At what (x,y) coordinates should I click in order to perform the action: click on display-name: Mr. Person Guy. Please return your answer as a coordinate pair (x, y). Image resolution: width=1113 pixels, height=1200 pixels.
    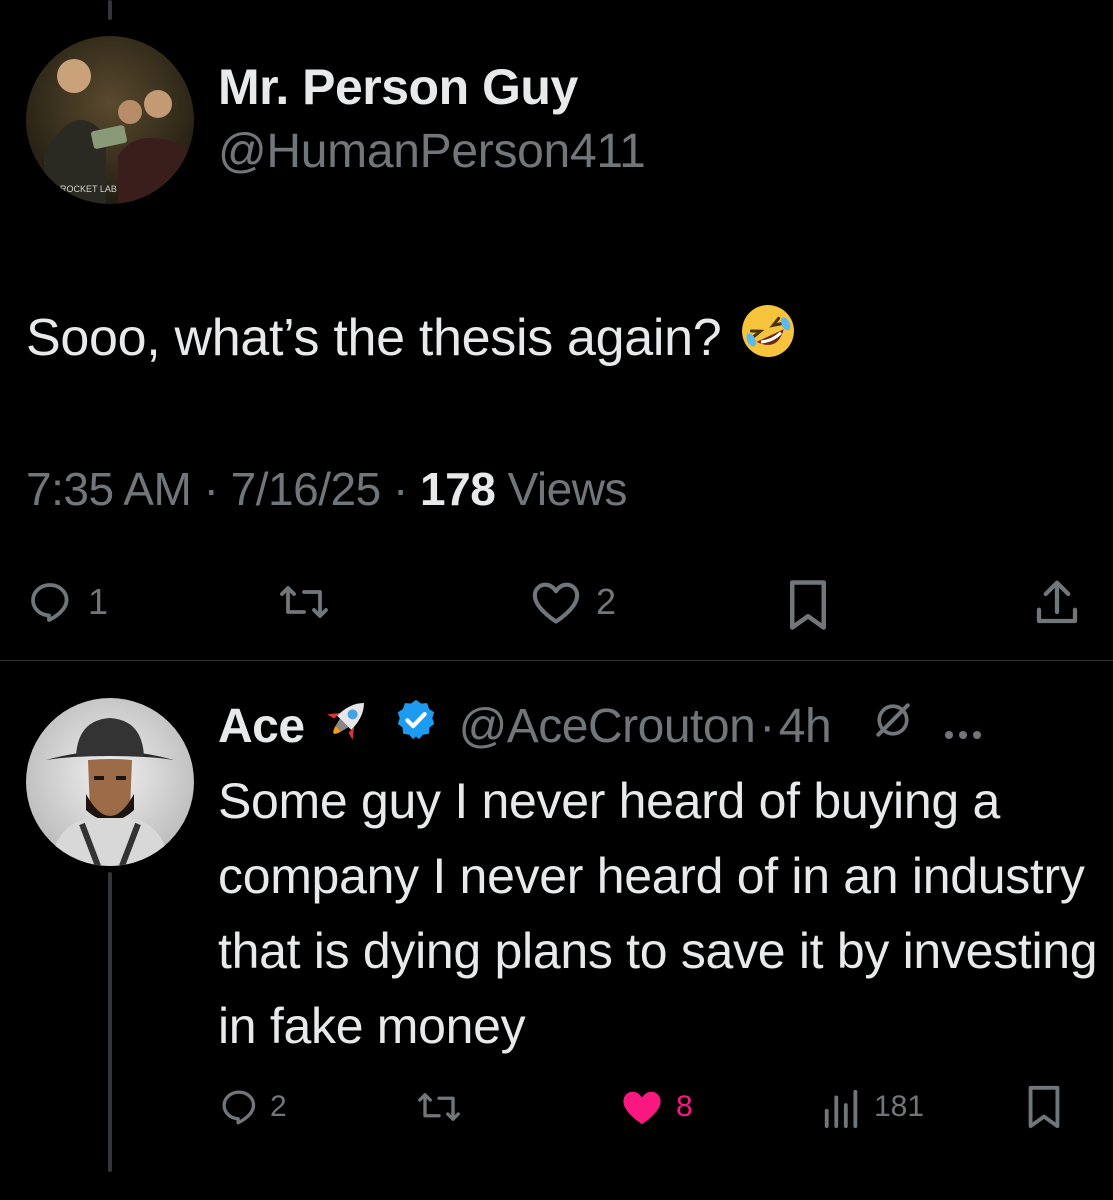
    Looking at the image, I should click on (398, 87).